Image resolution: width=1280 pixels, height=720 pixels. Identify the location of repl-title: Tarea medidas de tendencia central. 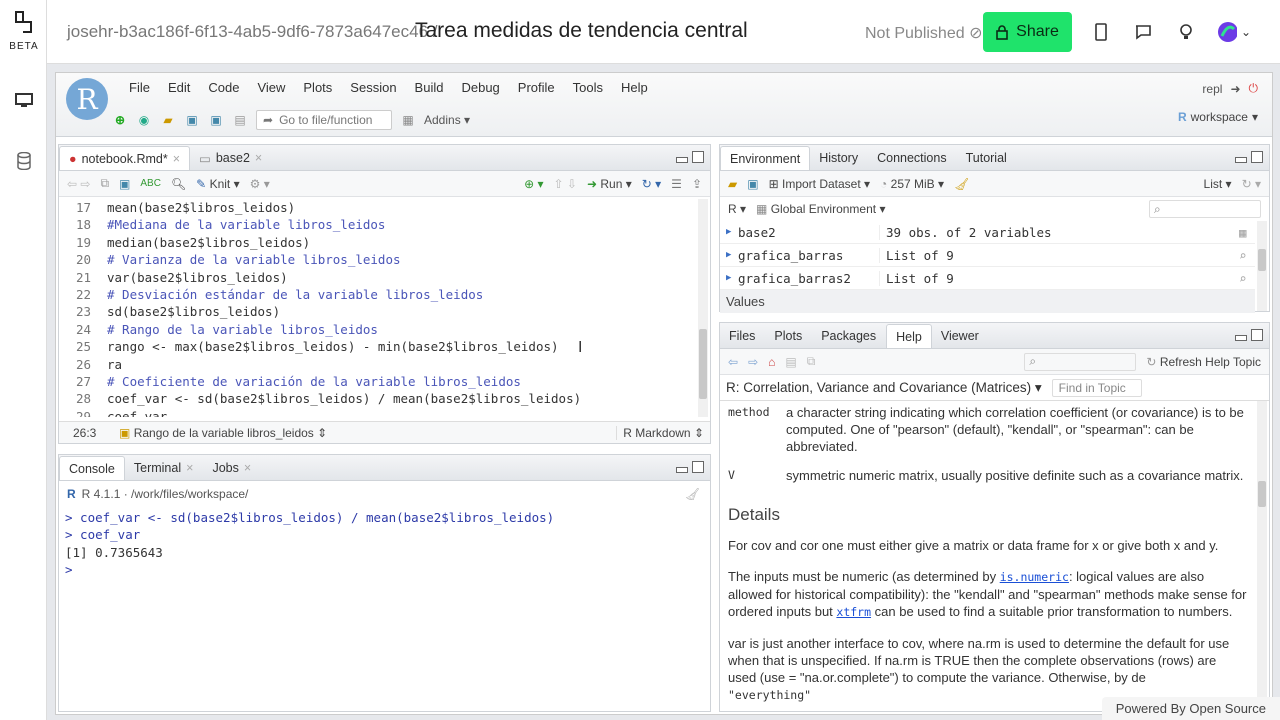
(581, 31).